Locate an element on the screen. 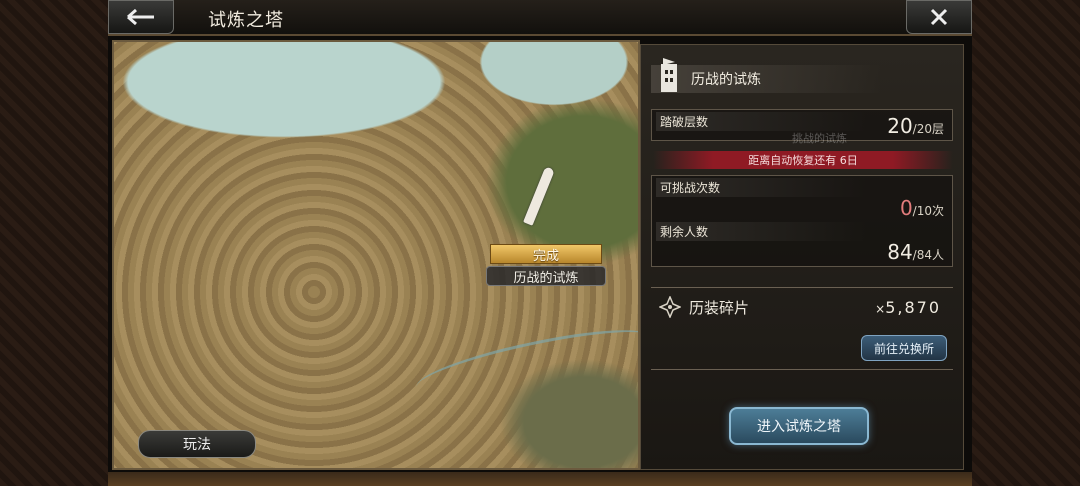 The image size is (1080, 486). floors-box: 踏破层数 挑战的试炼 20/20层 is located at coordinates (802, 127).